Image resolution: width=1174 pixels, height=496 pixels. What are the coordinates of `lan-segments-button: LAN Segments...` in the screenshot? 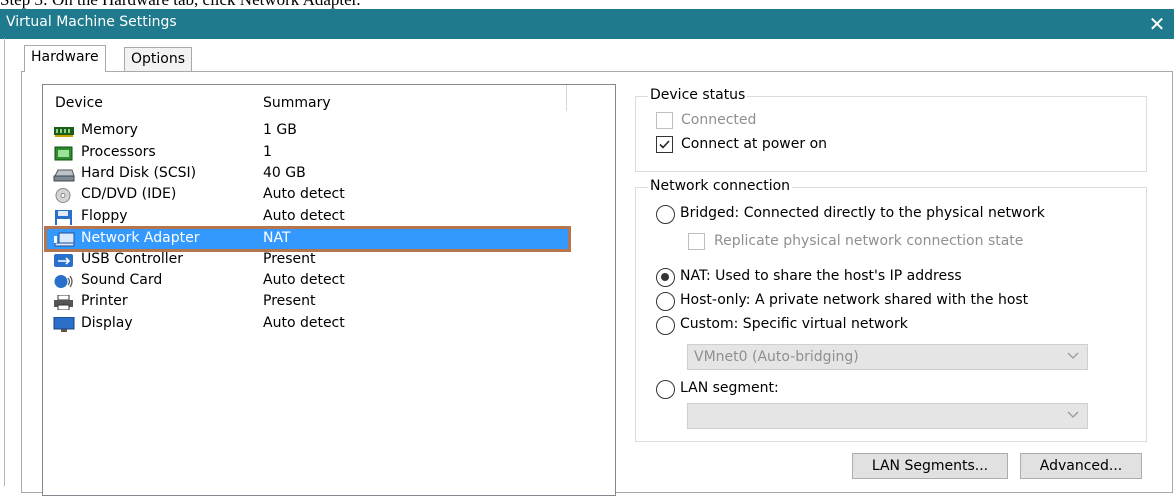 It's located at (930, 466).